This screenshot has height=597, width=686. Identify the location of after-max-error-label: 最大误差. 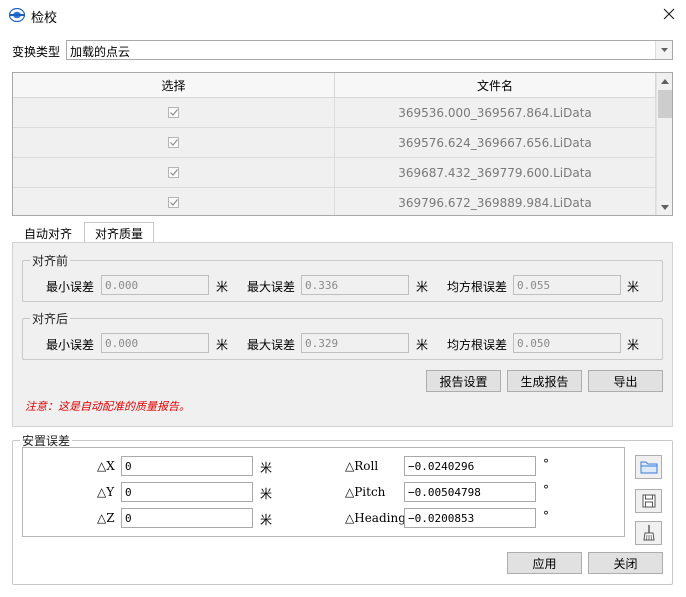
(271, 345).